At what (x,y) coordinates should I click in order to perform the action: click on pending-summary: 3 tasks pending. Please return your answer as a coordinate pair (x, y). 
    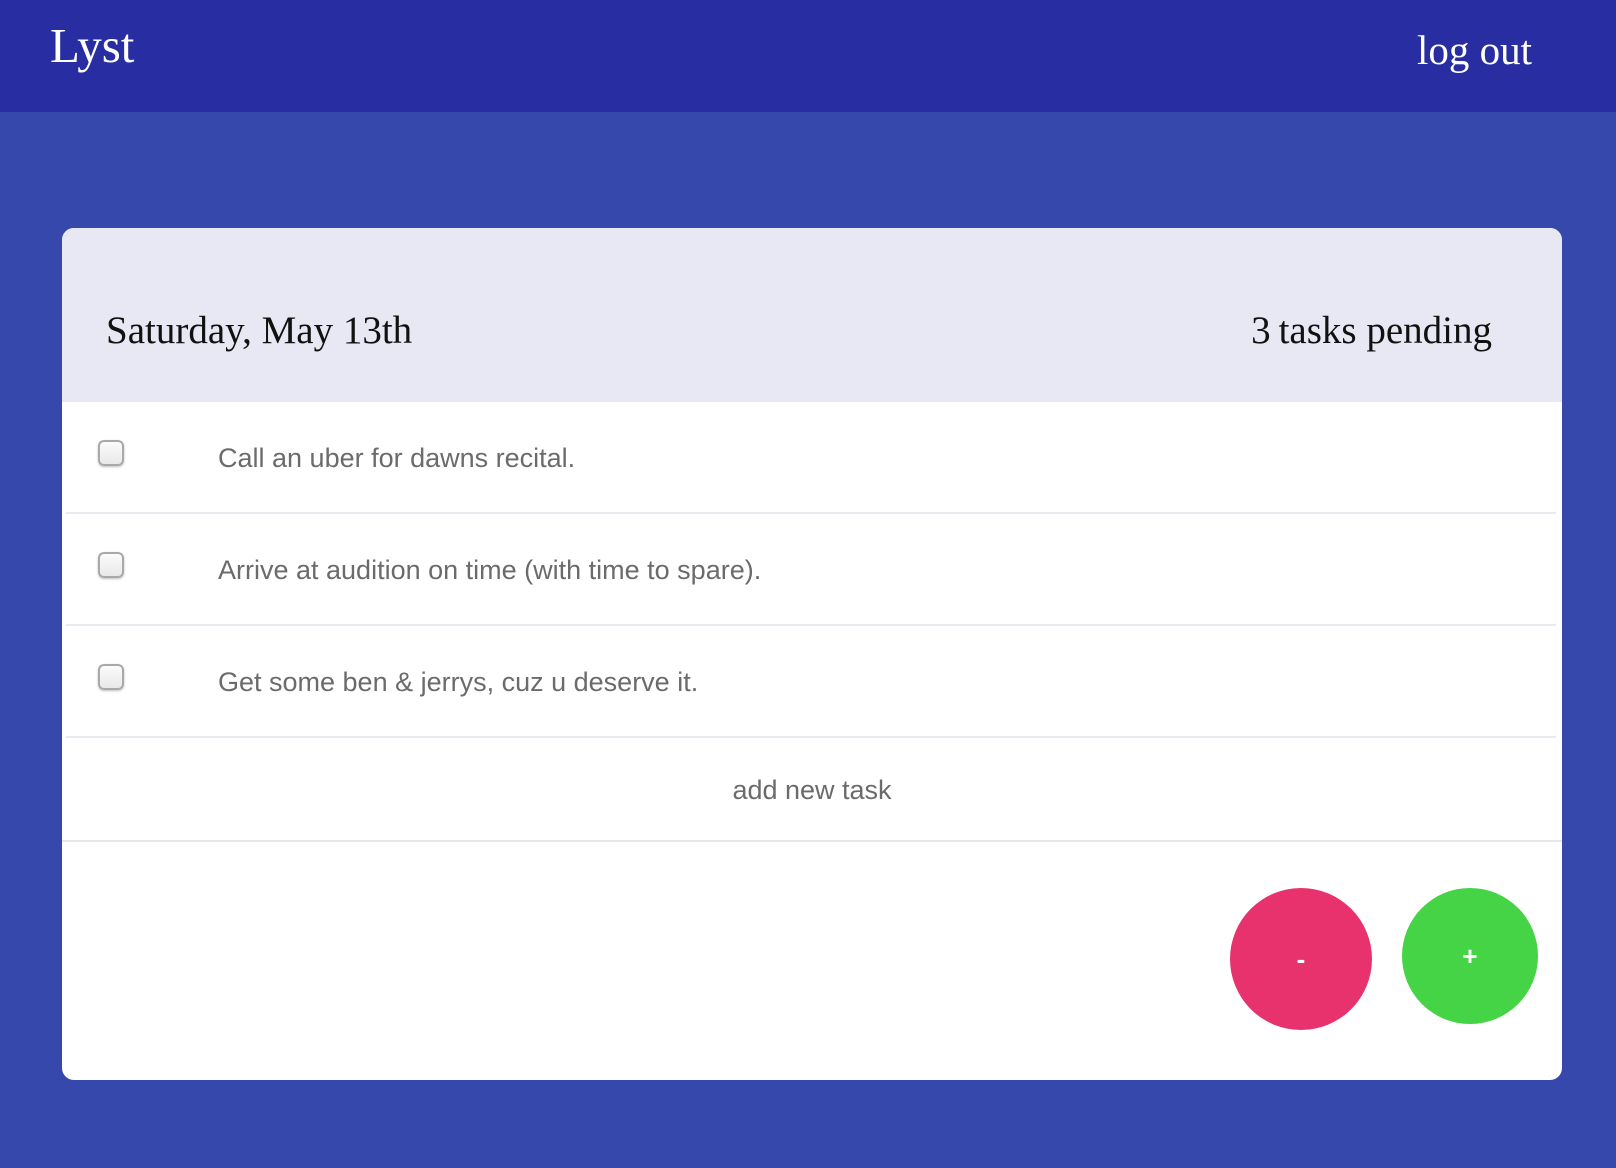
    Looking at the image, I should click on (1371, 331).